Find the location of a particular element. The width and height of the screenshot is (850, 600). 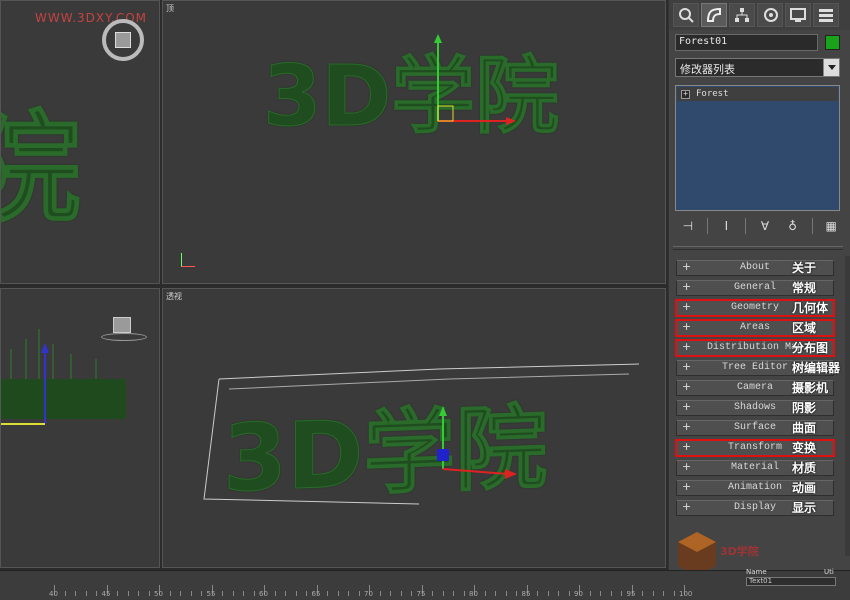

rollout-tree-editor: Tree Editor + 树编辑器 is located at coordinates (763, 368).